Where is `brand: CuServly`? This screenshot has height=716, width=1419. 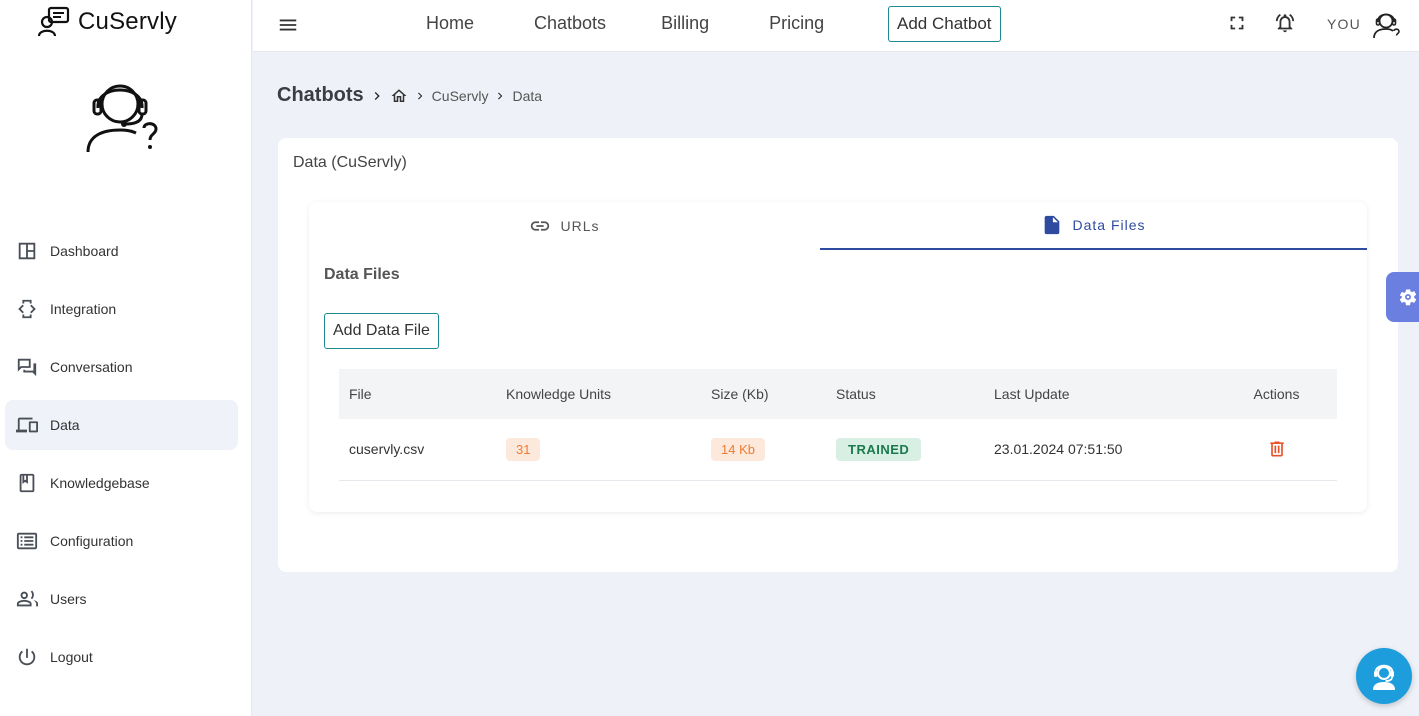
brand: CuServly is located at coordinates (107, 22).